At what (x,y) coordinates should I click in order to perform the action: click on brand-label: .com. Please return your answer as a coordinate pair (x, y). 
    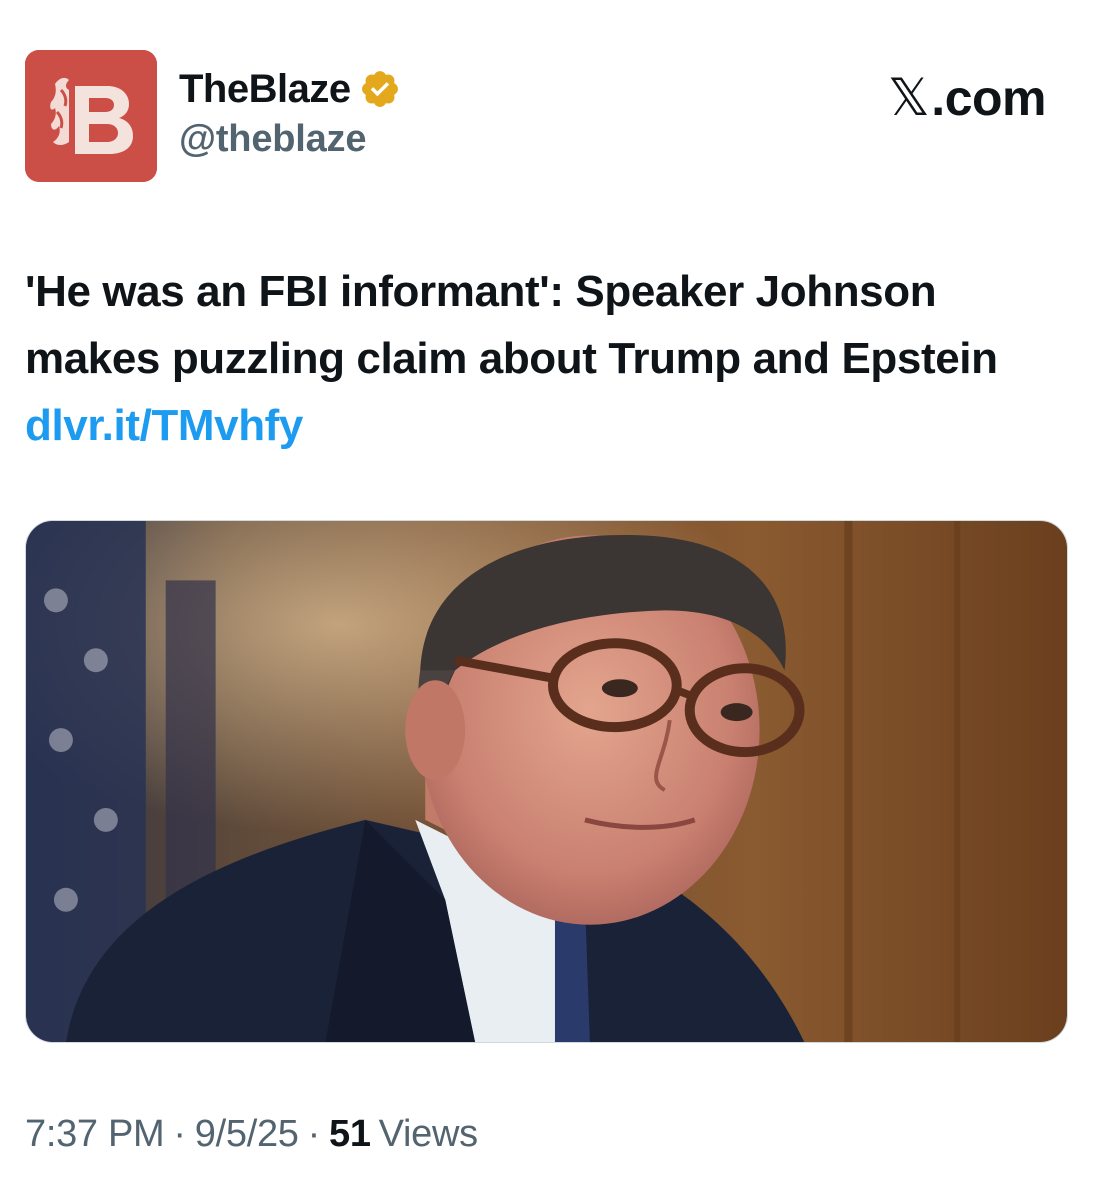
    Looking at the image, I should click on (988, 98).